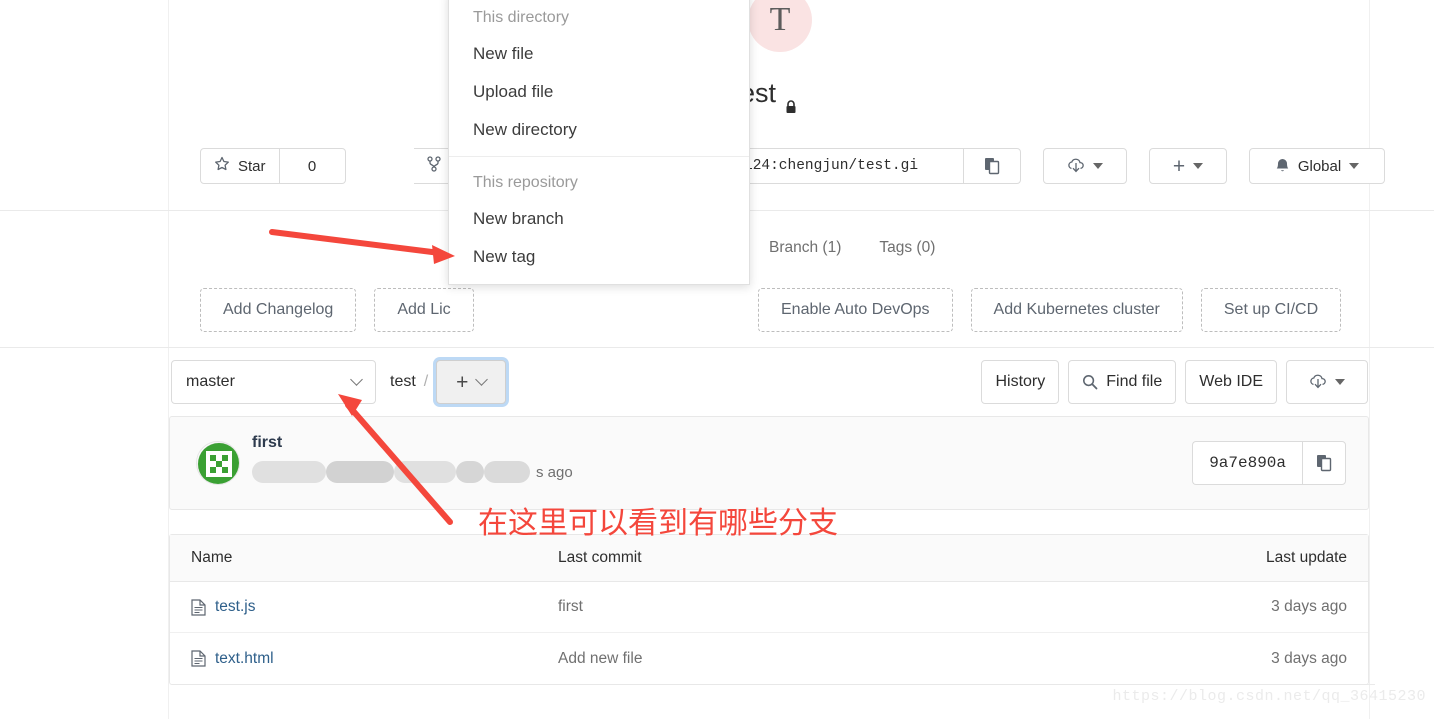  I want to click on file-list-header: Name Last commit Last update, so click(769, 558).